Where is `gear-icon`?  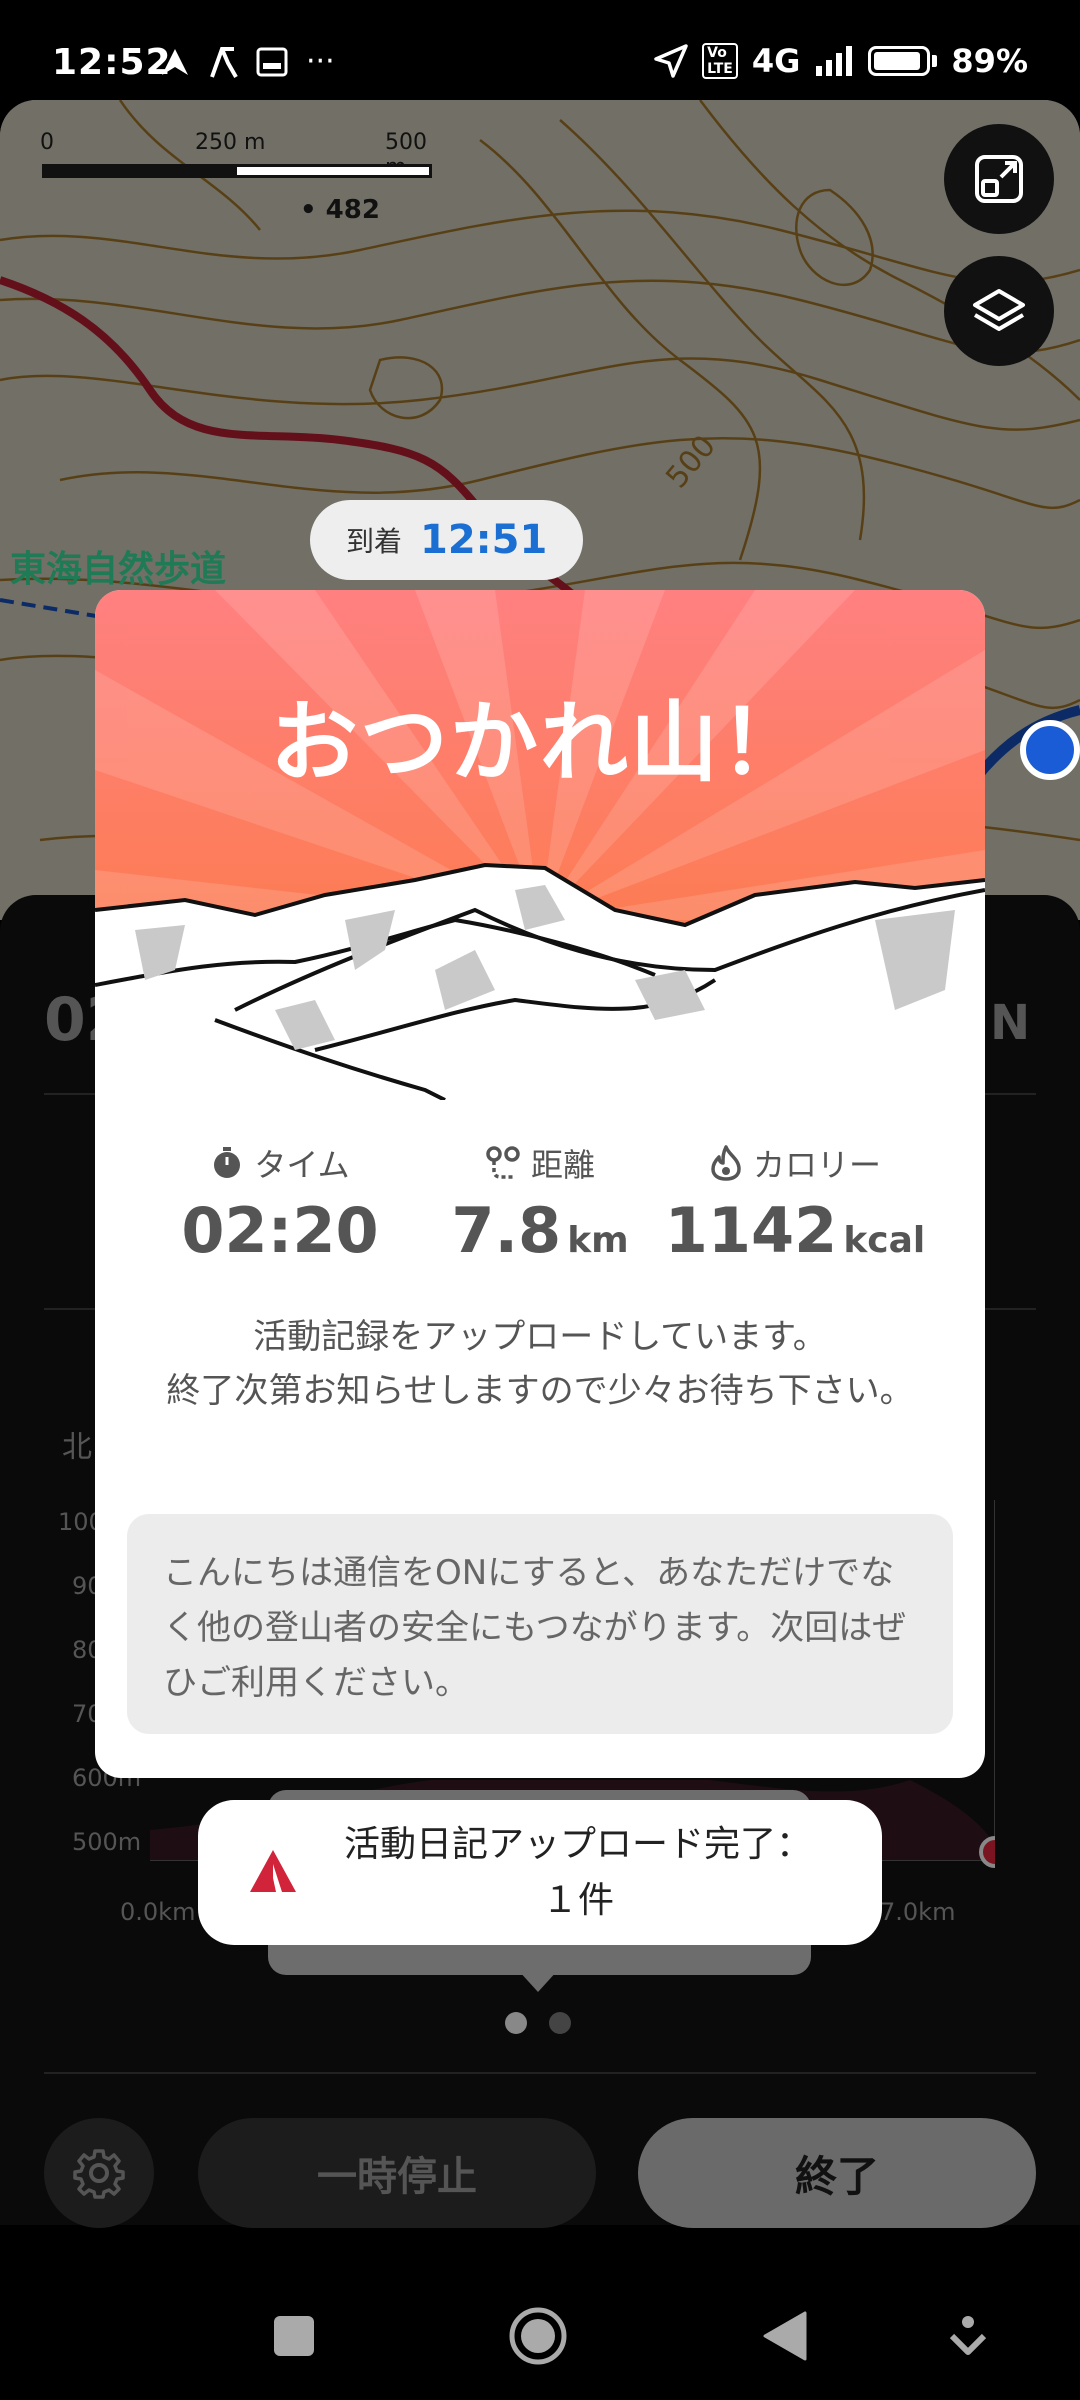
gear-icon is located at coordinates (99, 2174).